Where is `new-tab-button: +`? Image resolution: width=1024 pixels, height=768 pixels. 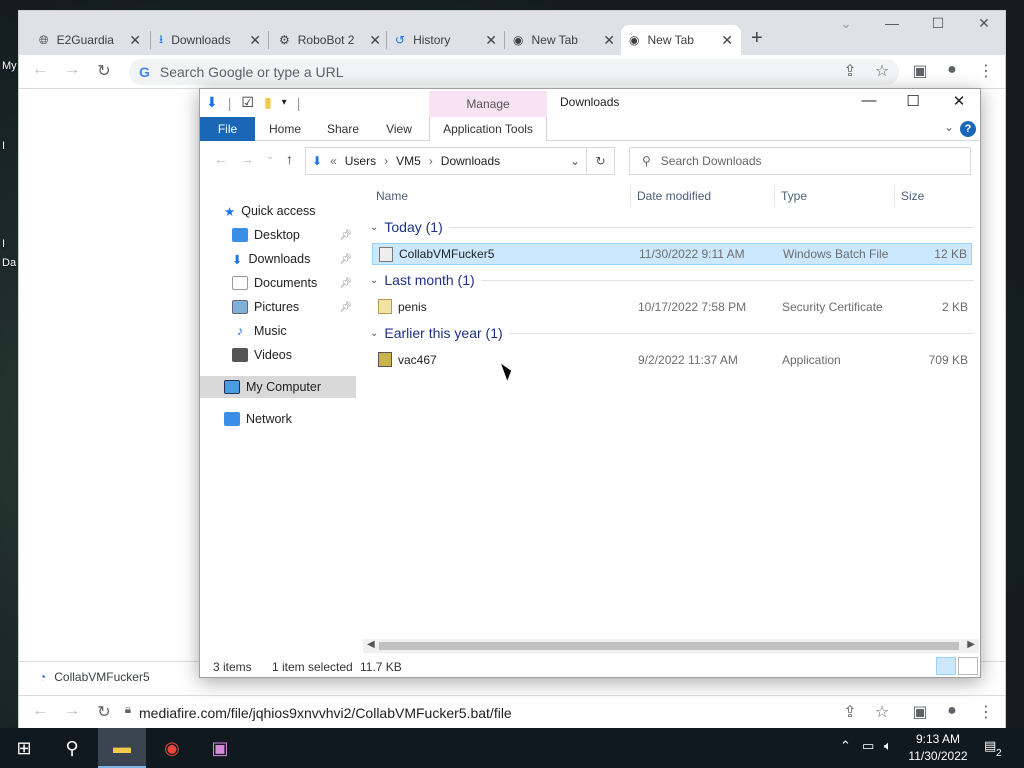 new-tab-button: + is located at coordinates (757, 38).